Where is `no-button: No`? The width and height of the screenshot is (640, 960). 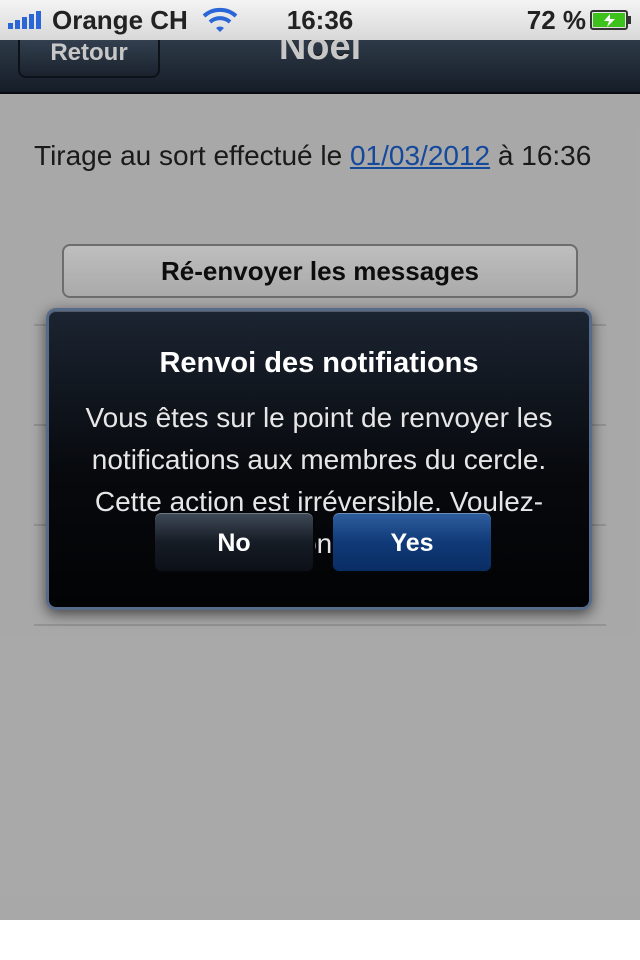
no-button: No is located at coordinates (234, 542).